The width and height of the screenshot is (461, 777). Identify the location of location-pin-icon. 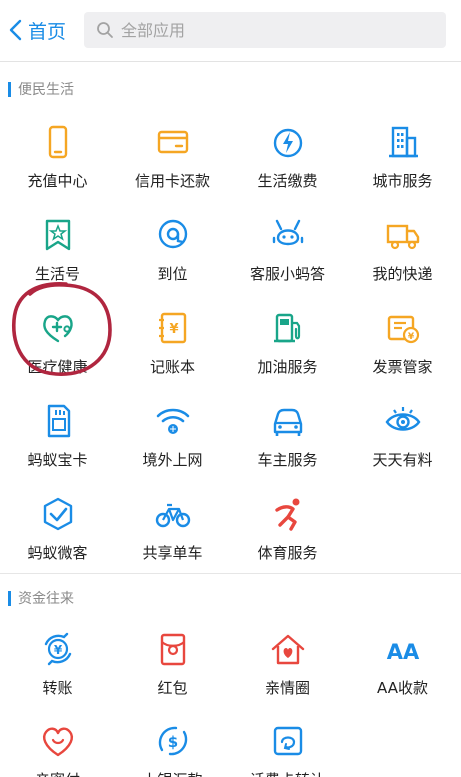
(173, 235).